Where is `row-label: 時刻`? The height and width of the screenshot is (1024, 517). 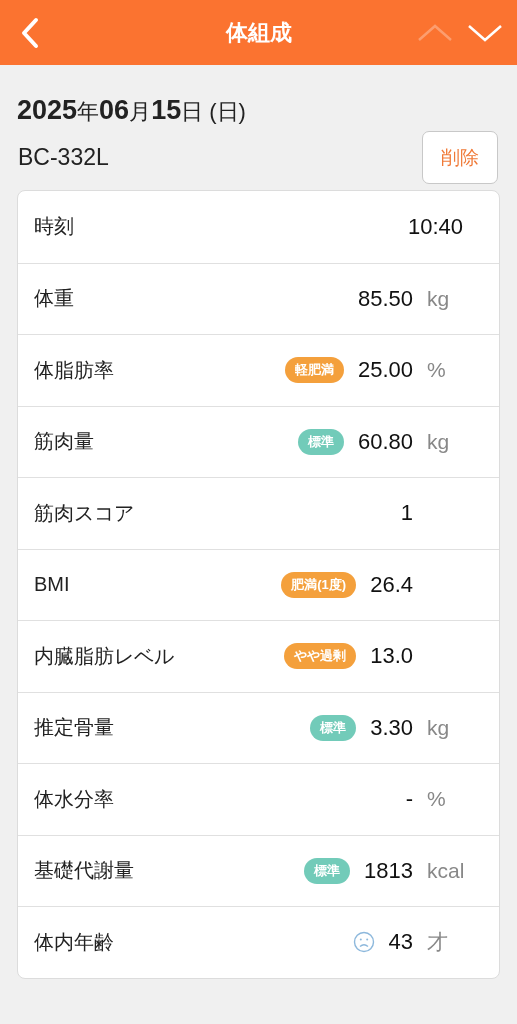 row-label: 時刻 is located at coordinates (53, 227).